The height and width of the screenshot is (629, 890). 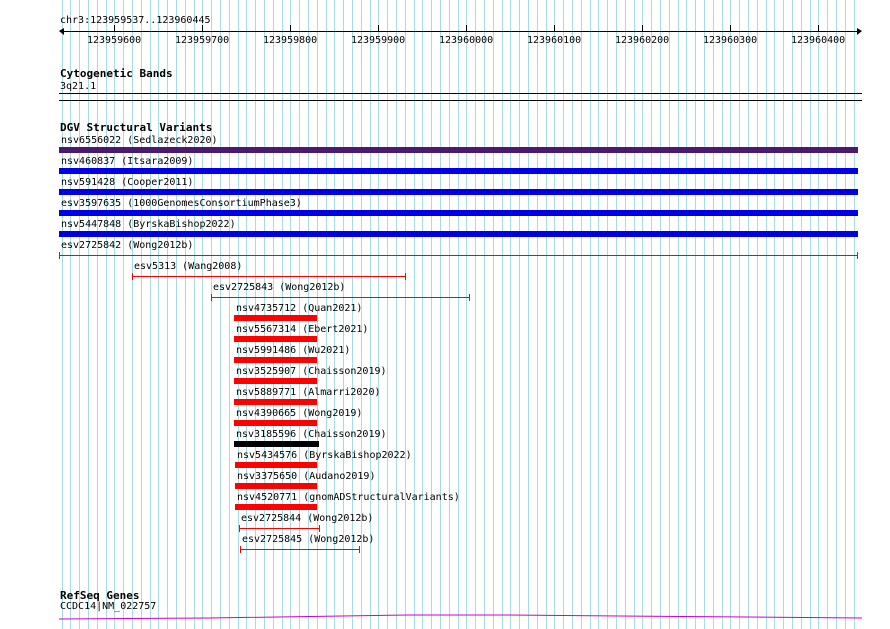 What do you see at coordinates (460, 93) in the screenshot?
I see `cytoband-line` at bounding box center [460, 93].